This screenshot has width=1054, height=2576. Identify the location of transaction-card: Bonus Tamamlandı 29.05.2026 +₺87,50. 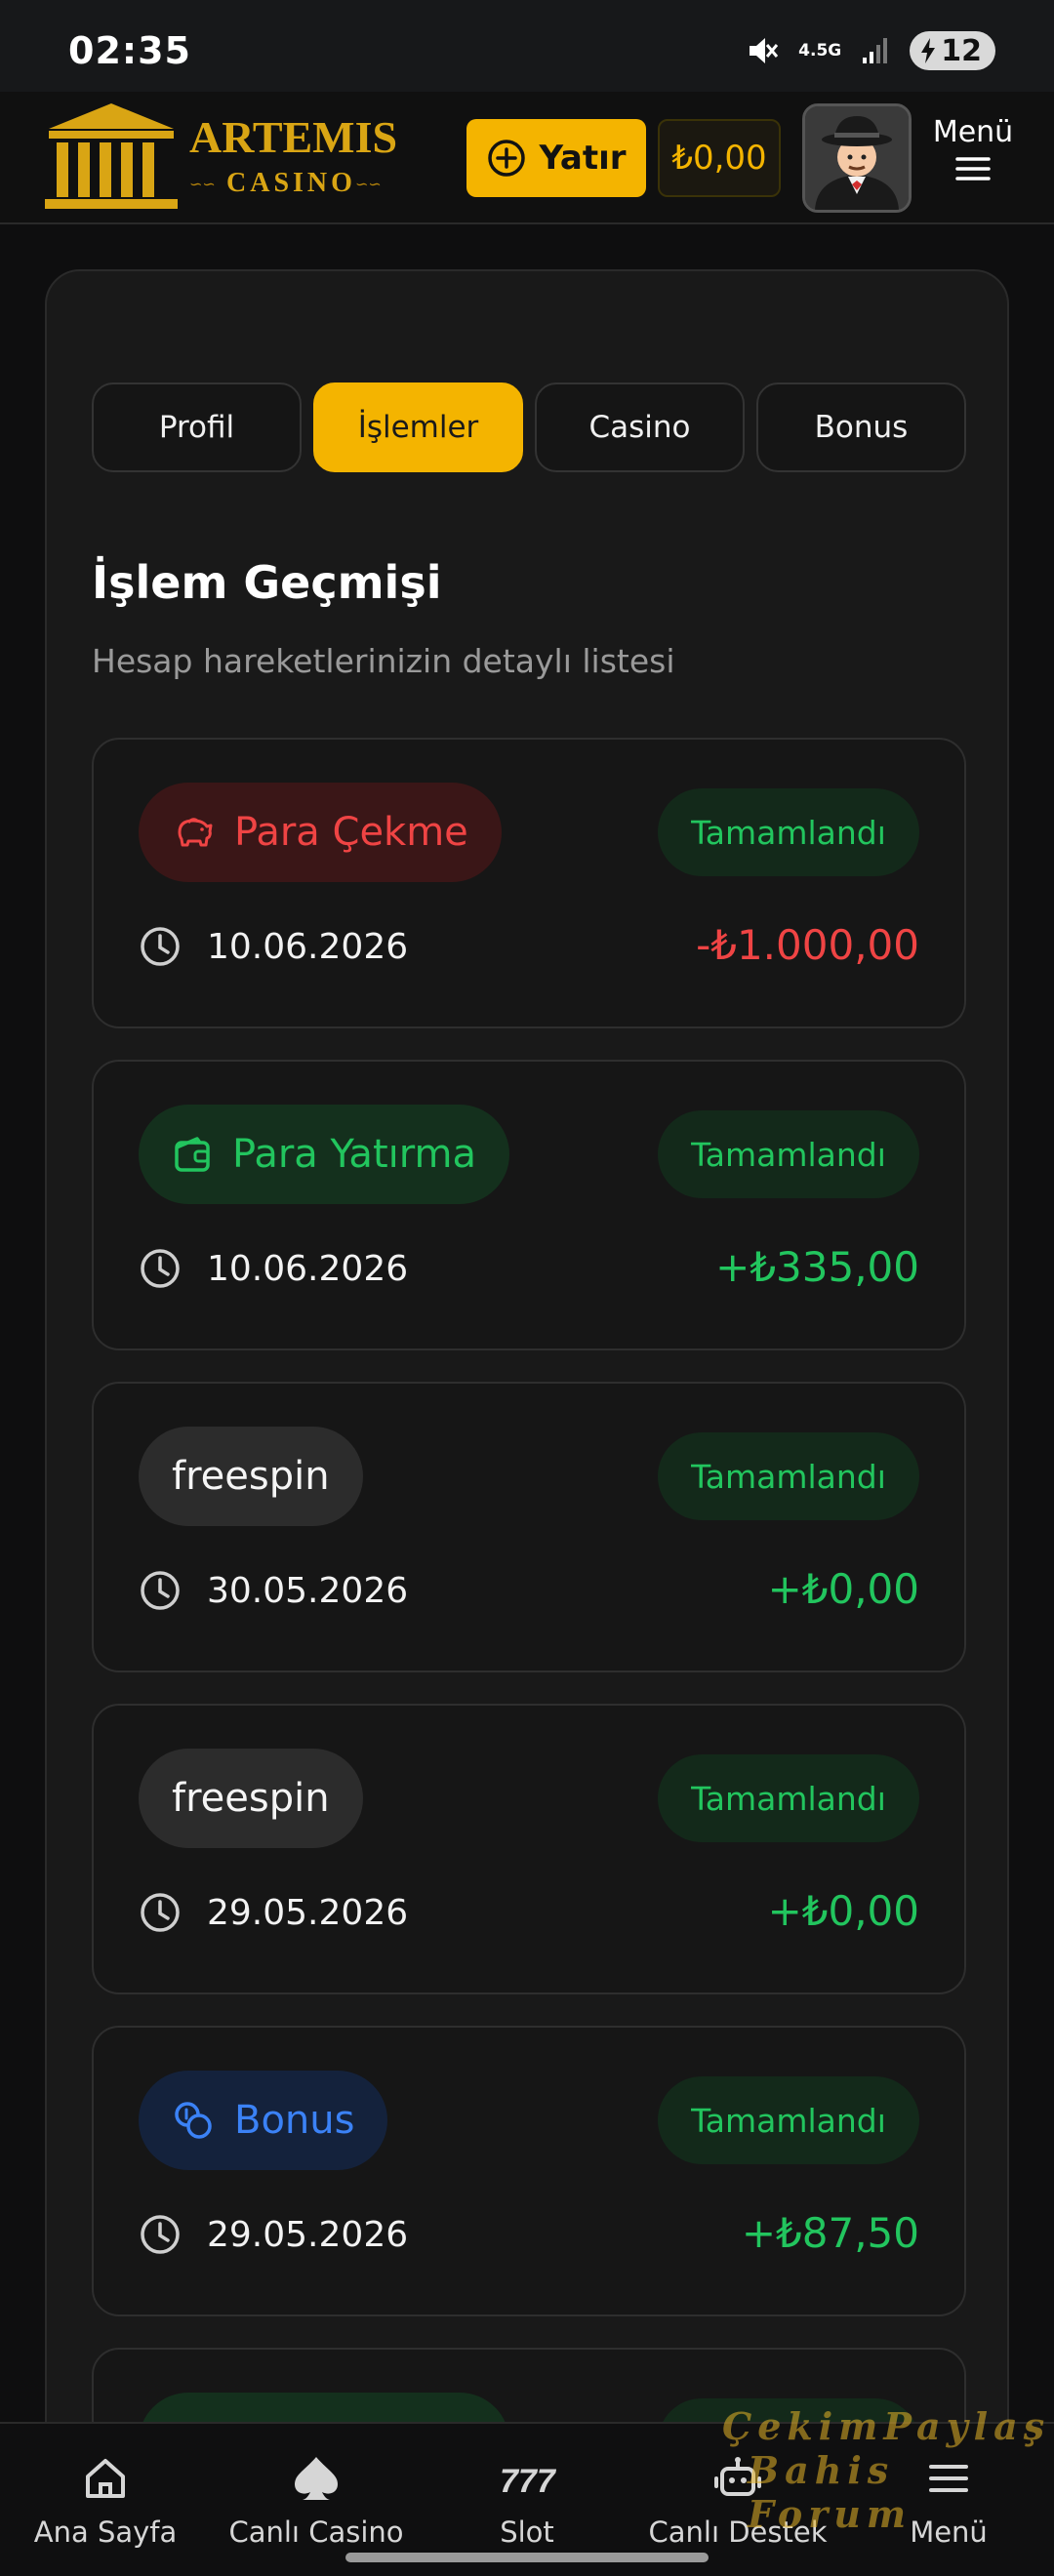
(529, 2171).